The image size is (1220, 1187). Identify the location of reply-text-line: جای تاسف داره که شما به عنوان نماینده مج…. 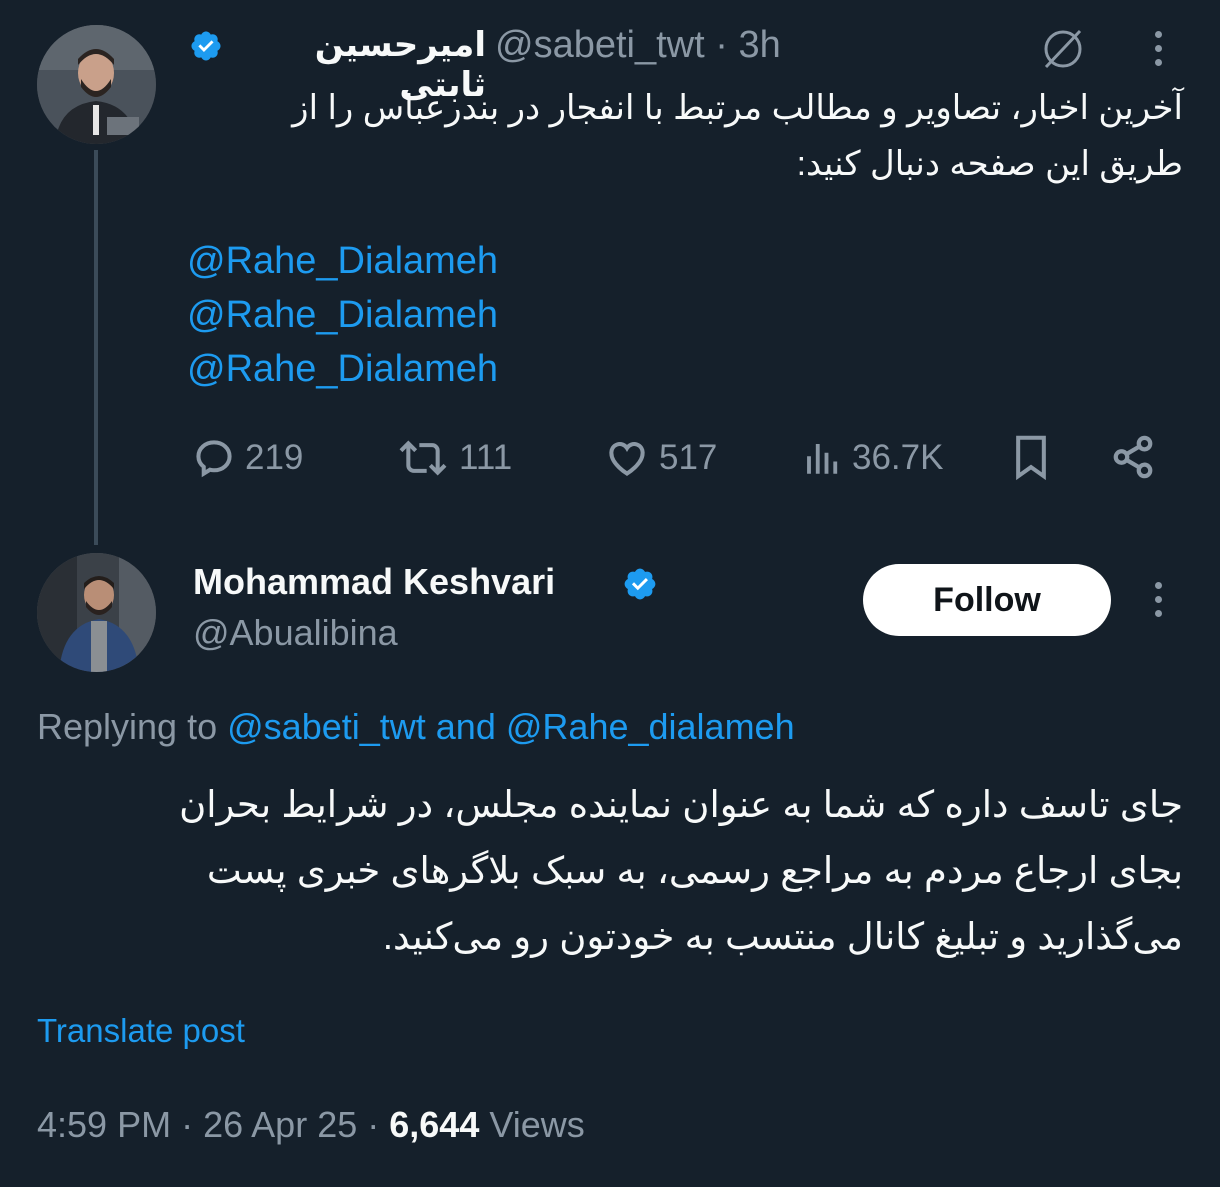
(681, 804).